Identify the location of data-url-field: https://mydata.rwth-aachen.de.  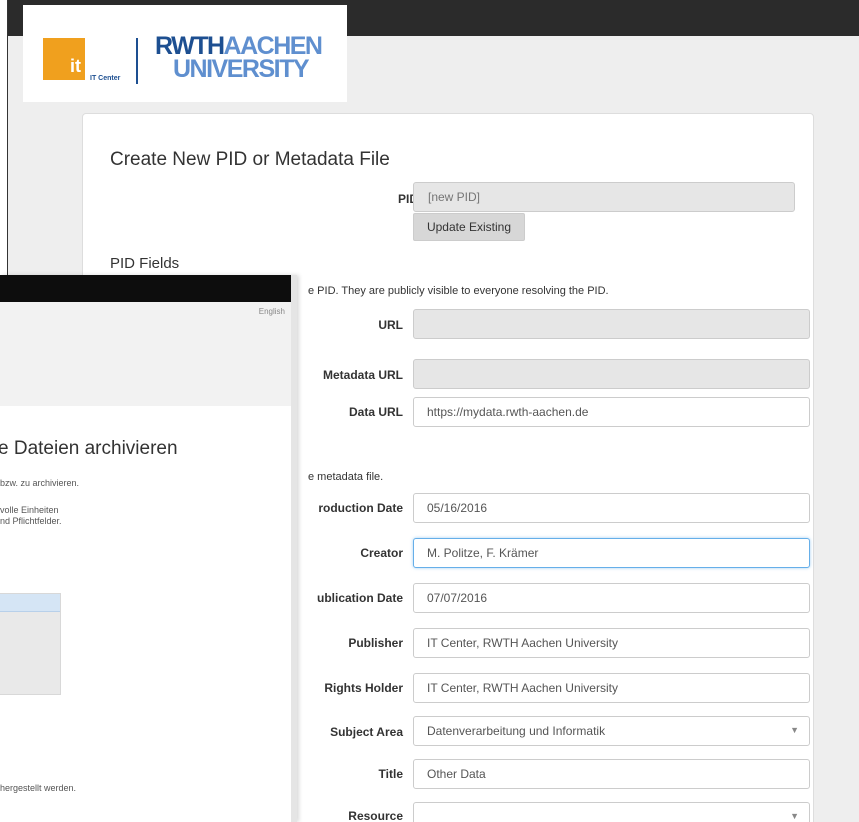
(611, 412).